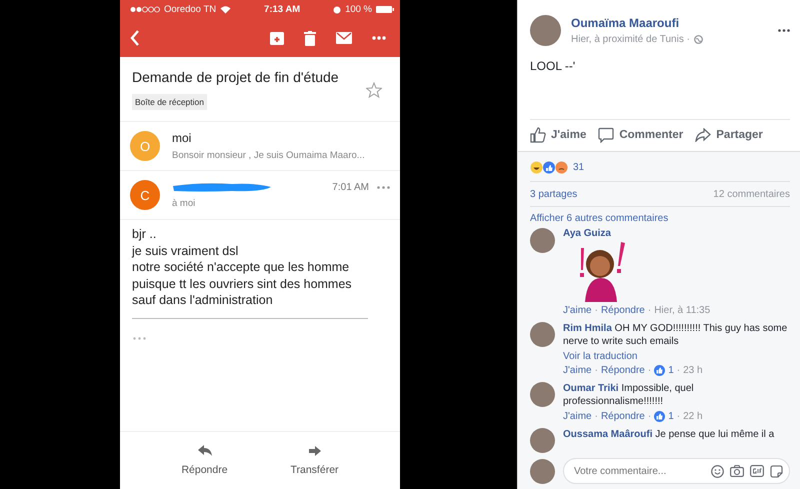 Image resolution: width=800 pixels, height=489 pixels. Describe the element at coordinates (374, 90) in the screenshot. I see `star-icon` at that location.